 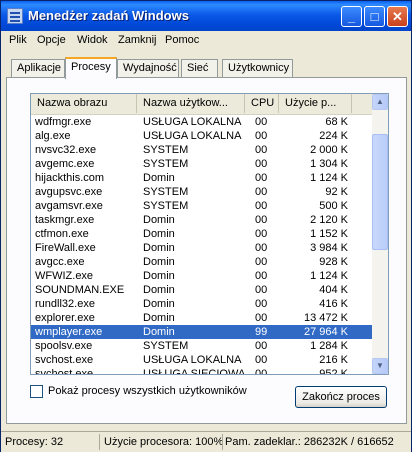 What do you see at coordinates (201, 318) in the screenshot?
I see `process-row: explorer.exe Domin 00 13 472 K` at bounding box center [201, 318].